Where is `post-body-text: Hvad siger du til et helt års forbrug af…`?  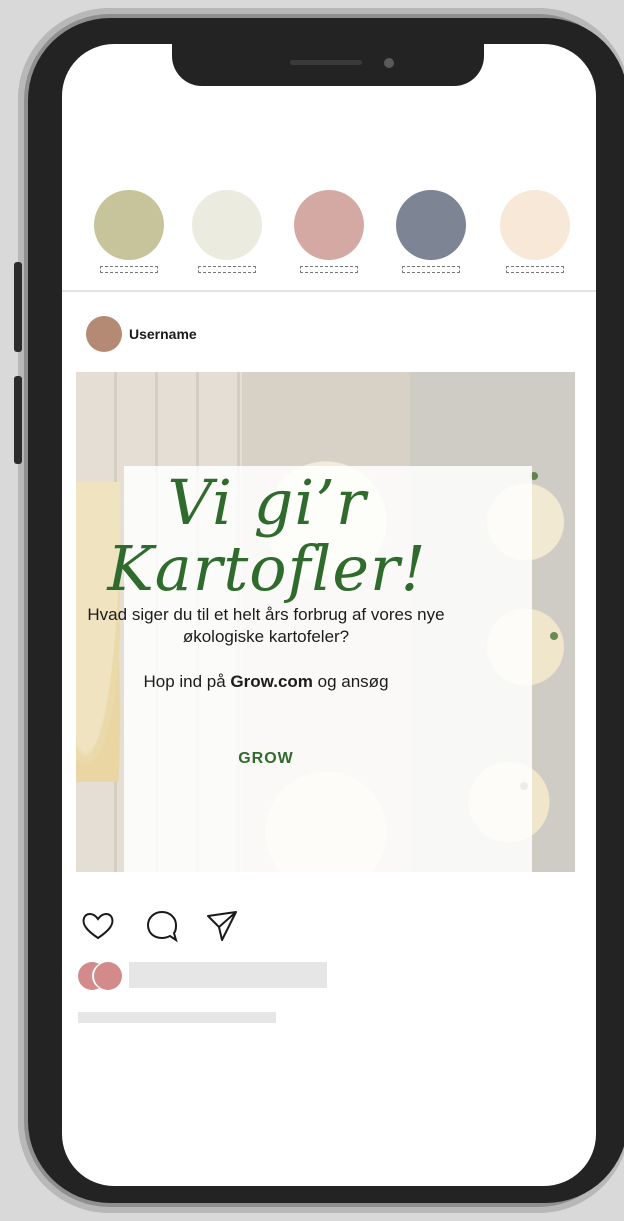
post-body-text: Hvad siger du til et helt års forbrug af… is located at coordinates (266, 625).